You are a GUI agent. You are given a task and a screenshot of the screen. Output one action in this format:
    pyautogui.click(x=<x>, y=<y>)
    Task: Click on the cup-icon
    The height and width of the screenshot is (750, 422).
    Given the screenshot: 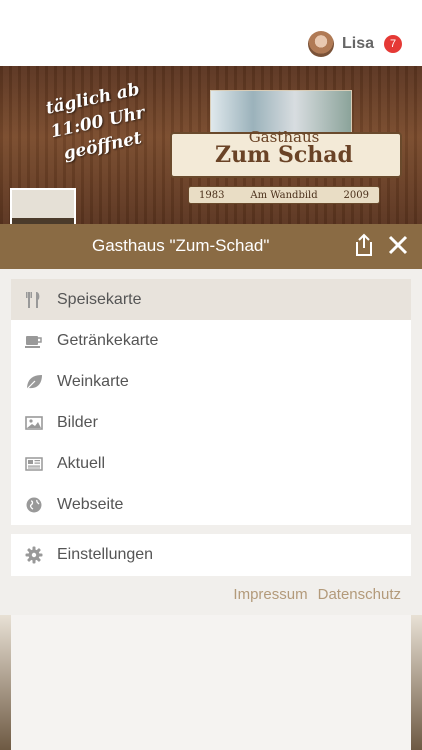 What is the action you would take?
    pyautogui.click(x=34, y=341)
    